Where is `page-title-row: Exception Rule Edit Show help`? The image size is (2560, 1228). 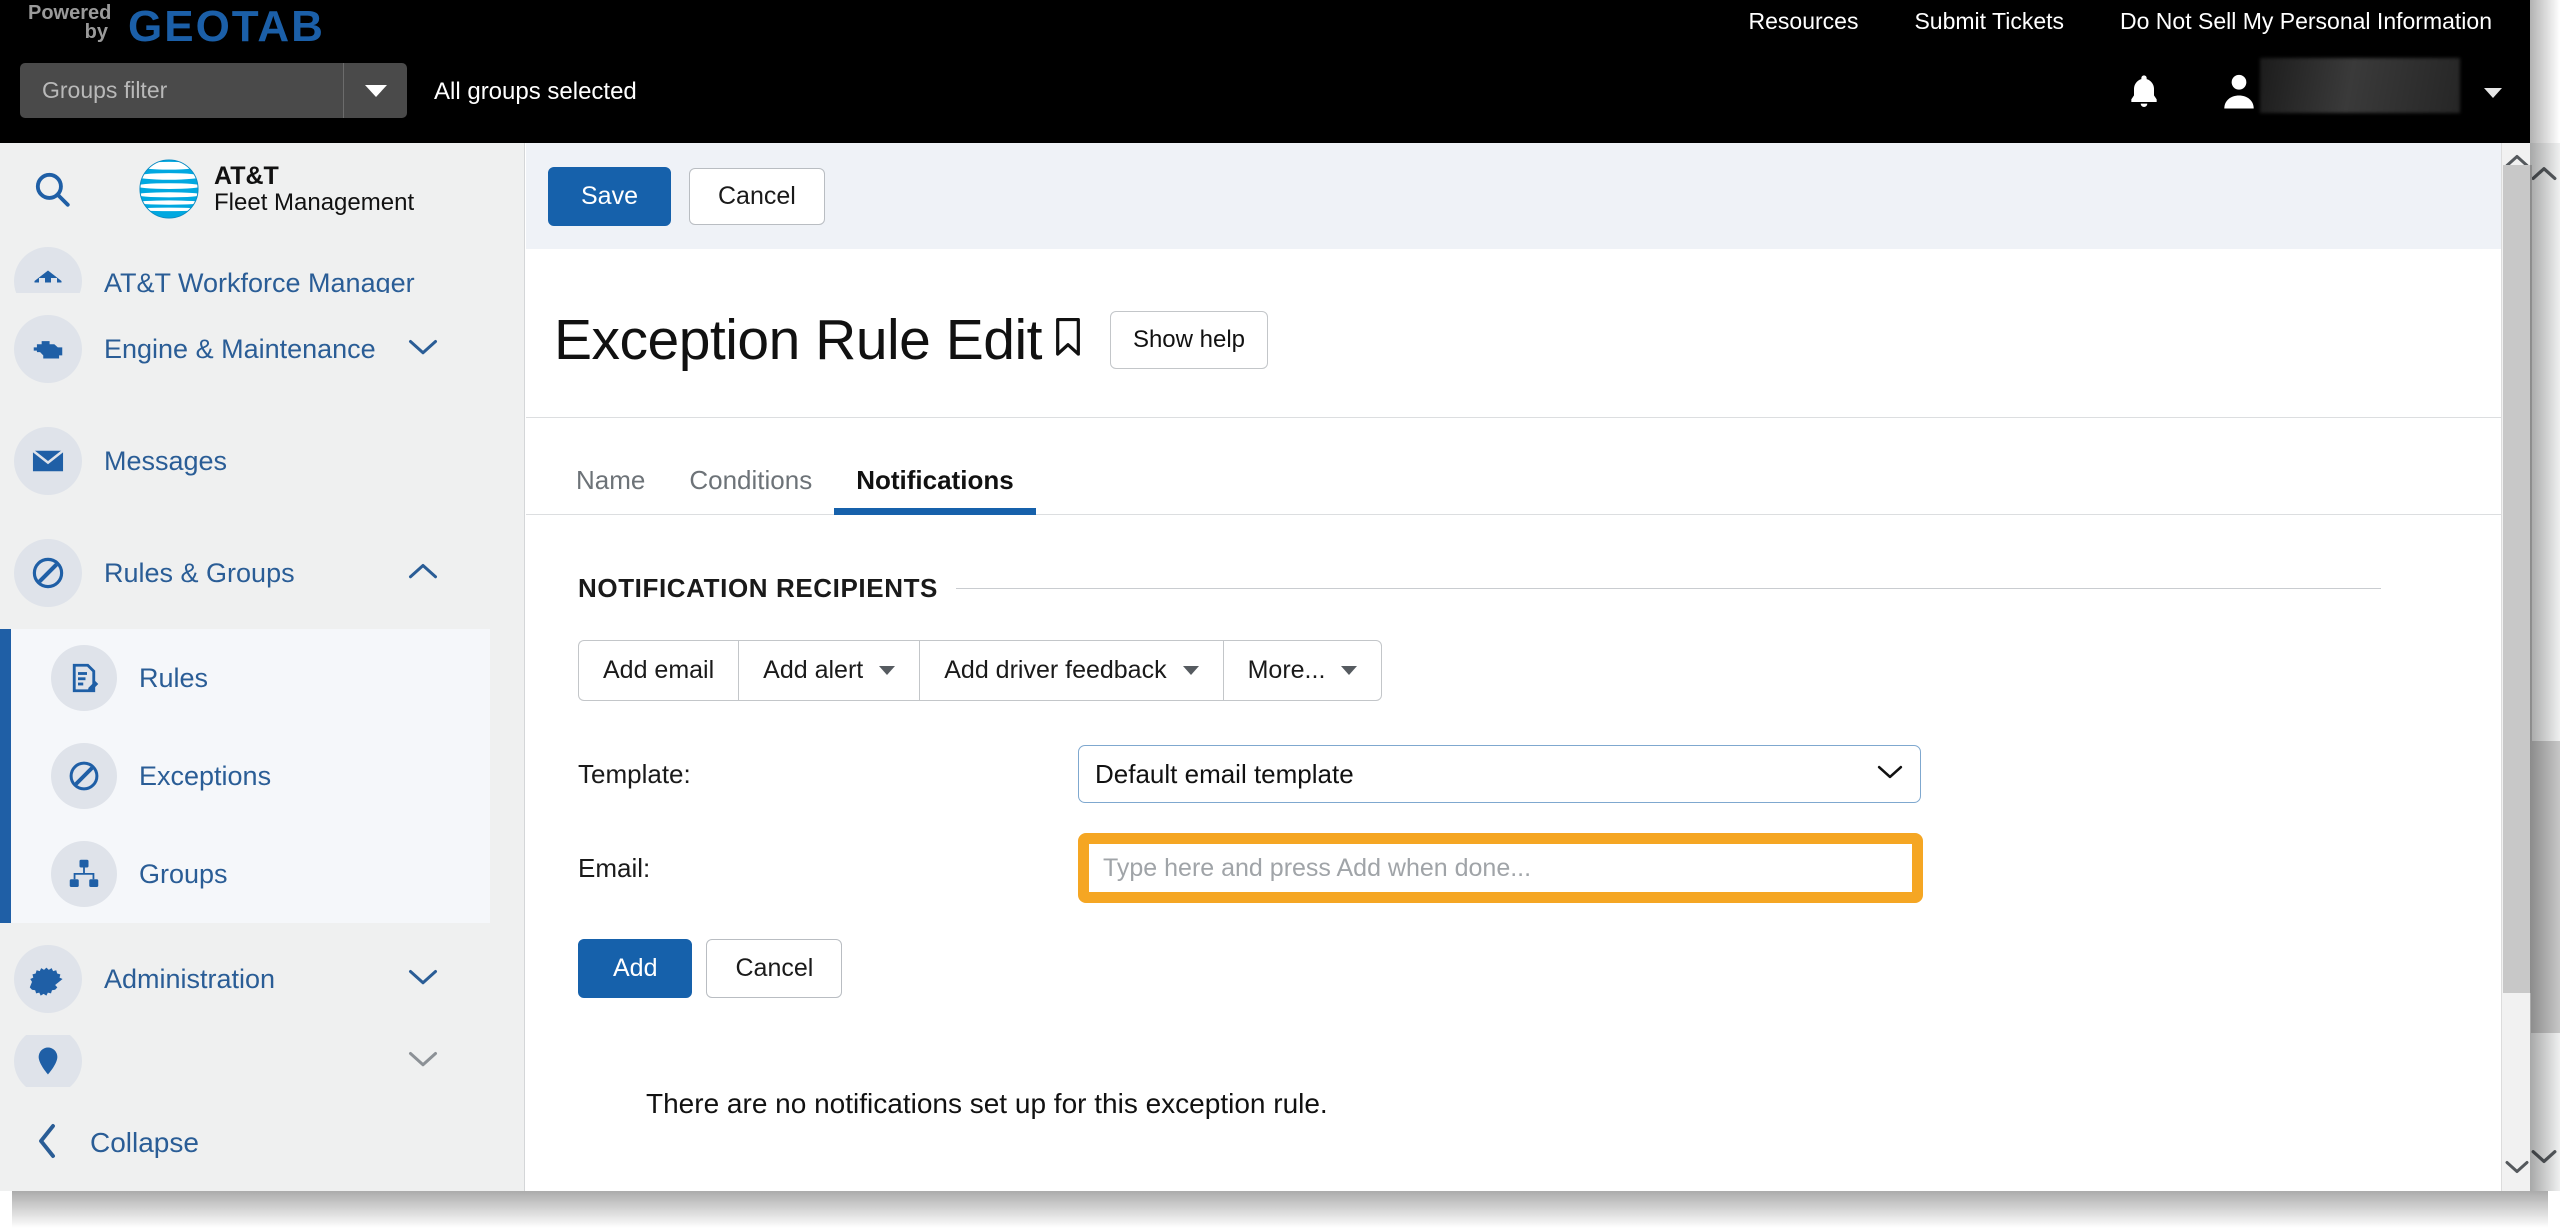
page-title-row: Exception Rule Edit Show help is located at coordinates (1513, 311).